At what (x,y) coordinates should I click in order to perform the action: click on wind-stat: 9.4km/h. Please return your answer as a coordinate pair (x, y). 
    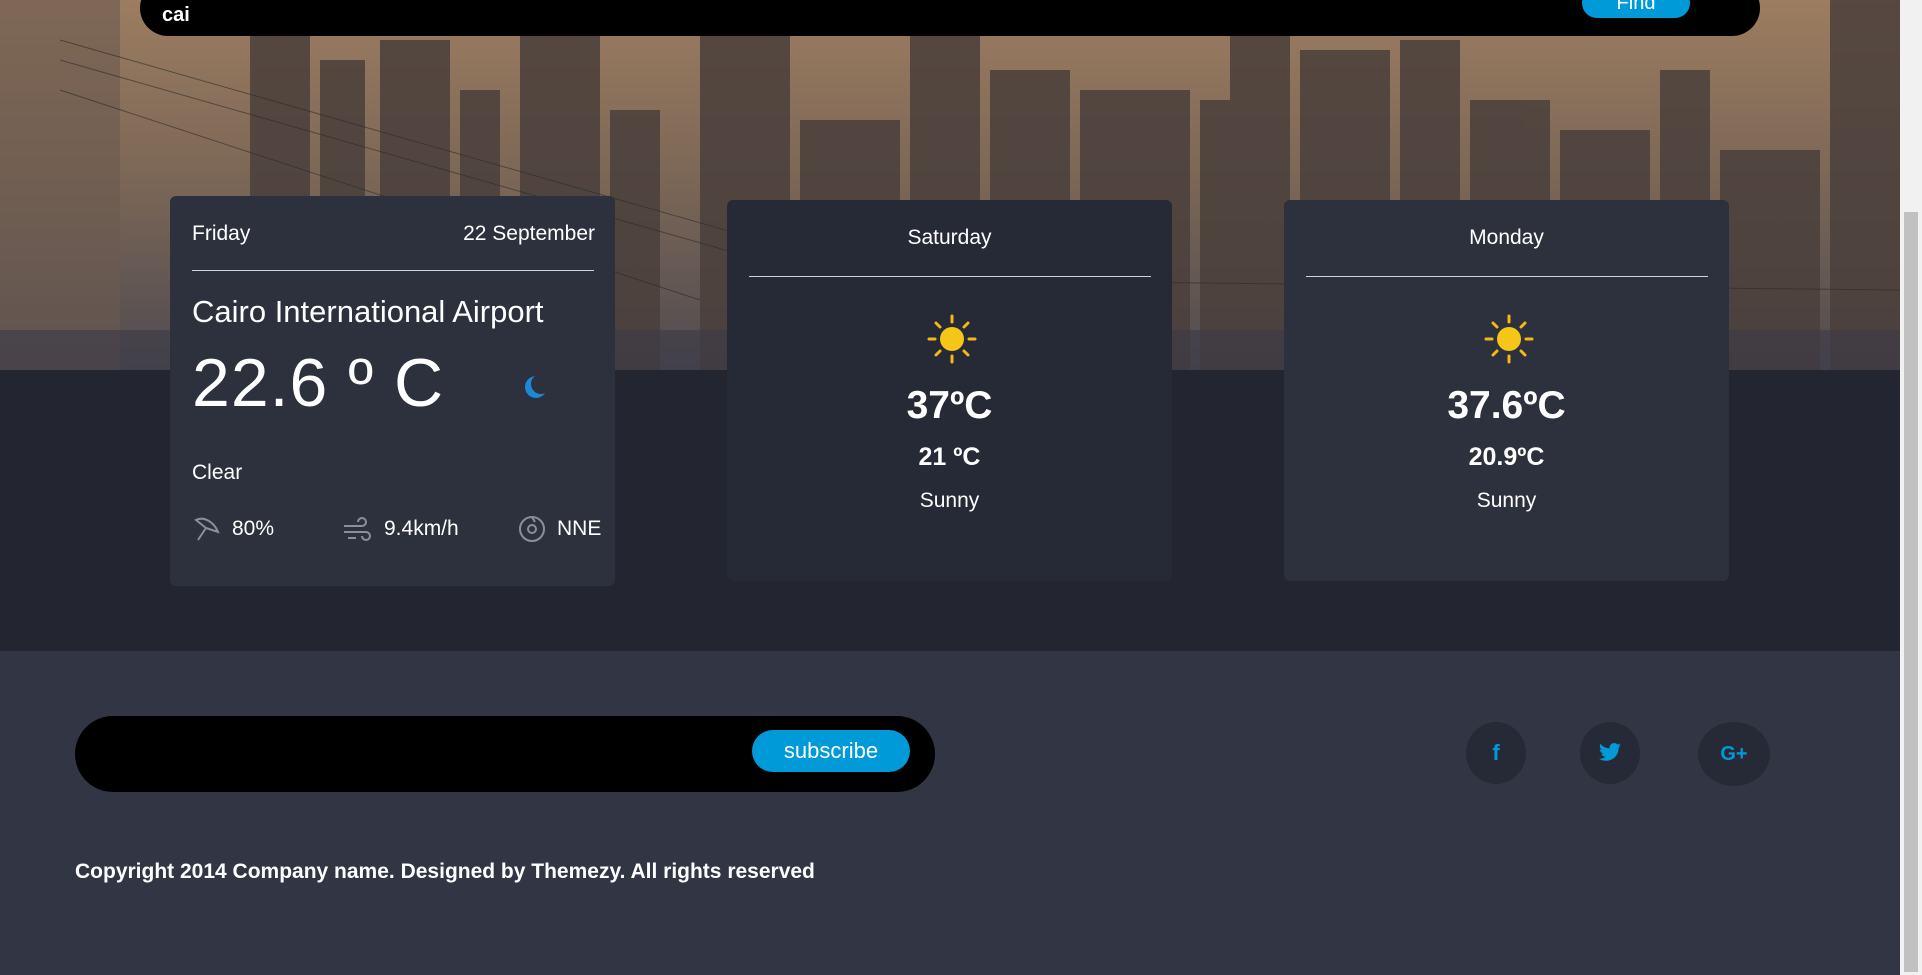
    Looking at the image, I should click on (400, 529).